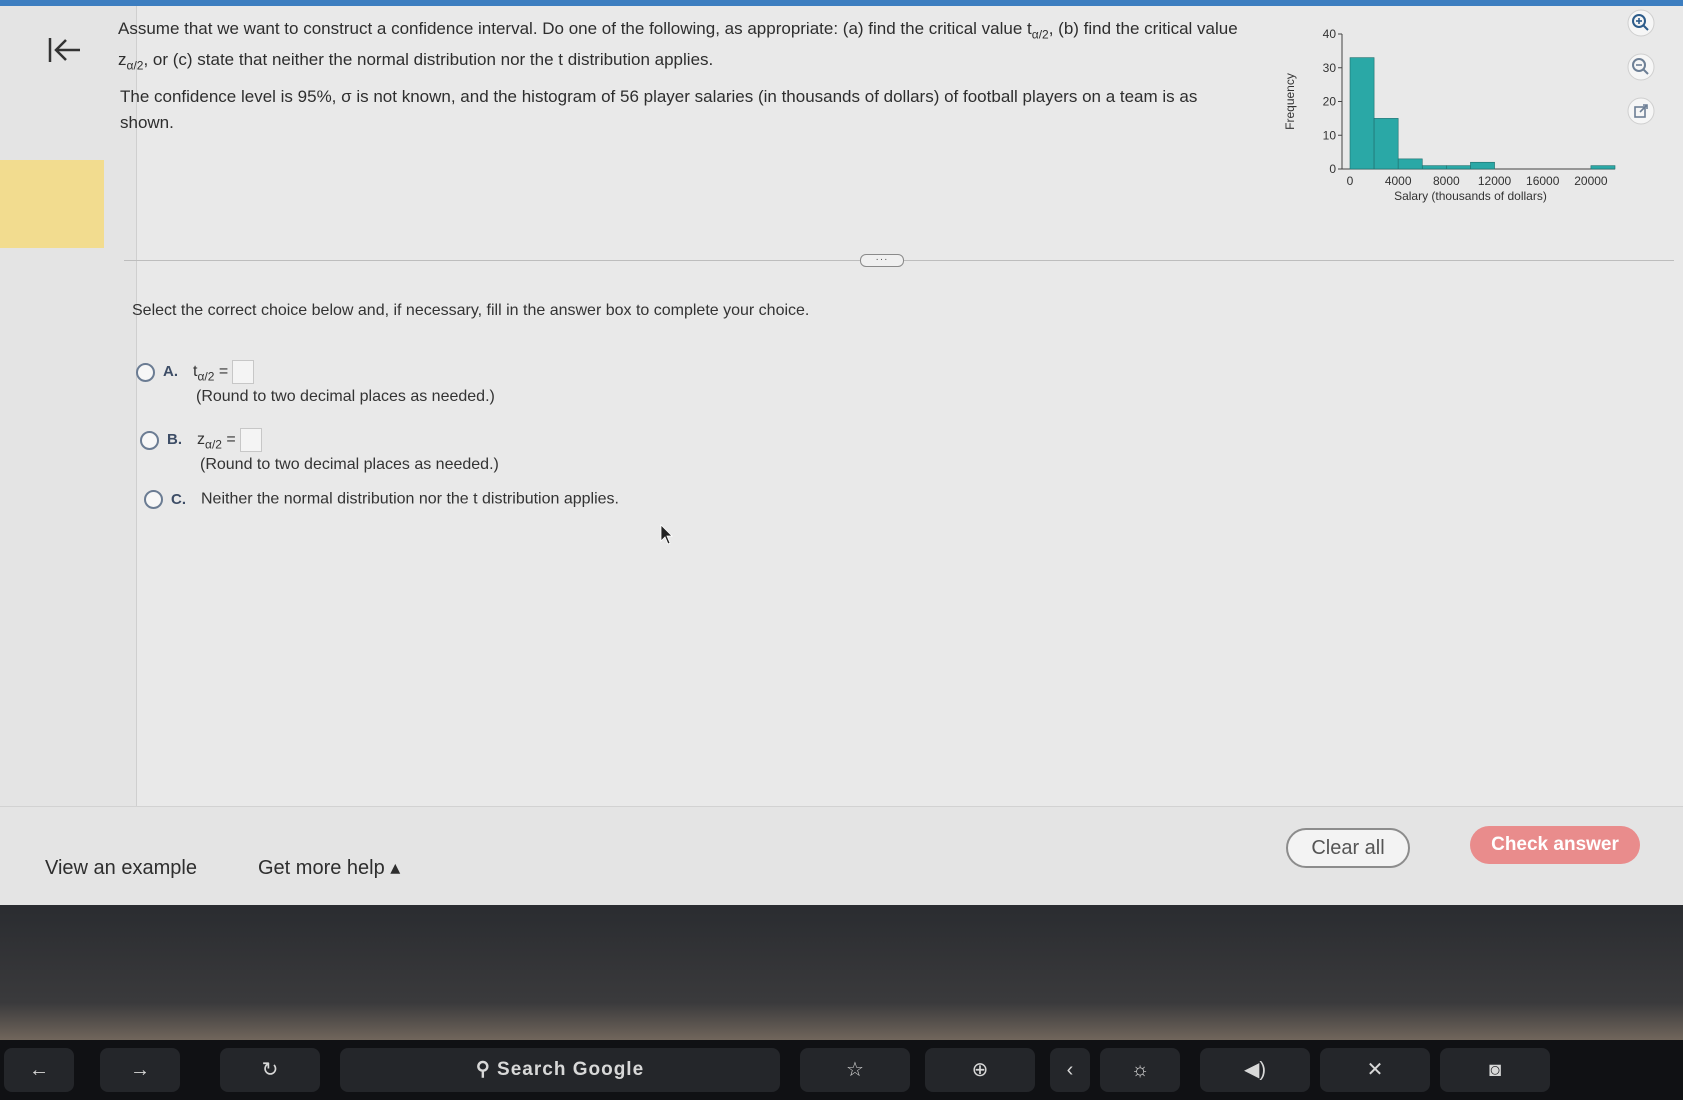 Image resolution: width=1683 pixels, height=1100 pixels. I want to click on new-tab-icon: ⊕, so click(980, 1070).